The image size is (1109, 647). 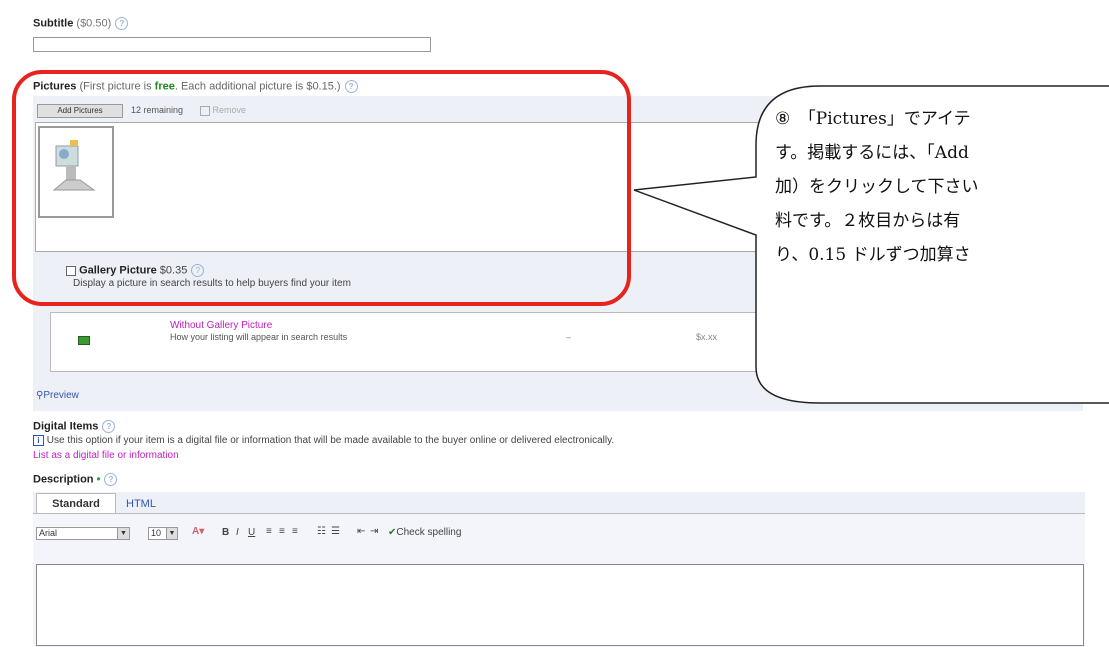 What do you see at coordinates (232, 44) in the screenshot?
I see `subtitle-input` at bounding box center [232, 44].